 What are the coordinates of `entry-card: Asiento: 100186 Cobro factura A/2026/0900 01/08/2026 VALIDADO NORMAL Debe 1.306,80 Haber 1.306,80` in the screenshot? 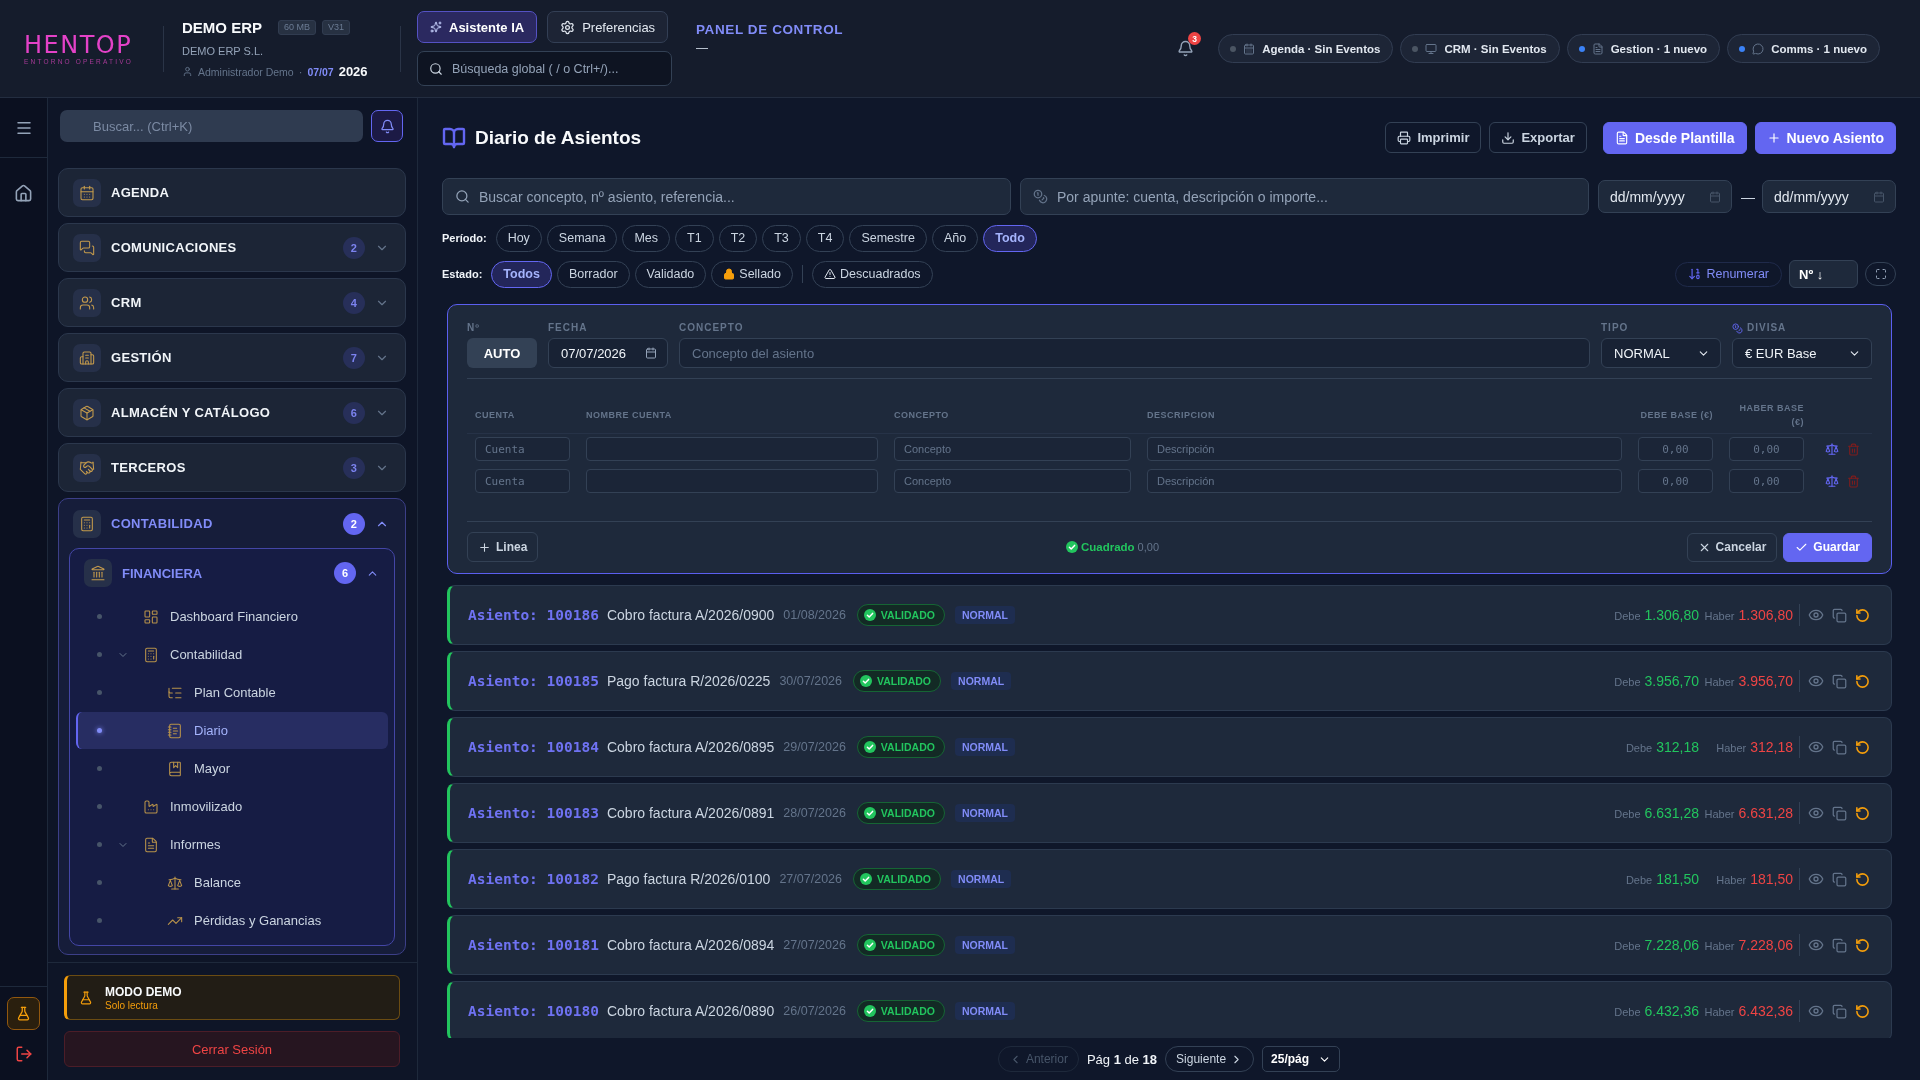 It's located at (1169, 615).